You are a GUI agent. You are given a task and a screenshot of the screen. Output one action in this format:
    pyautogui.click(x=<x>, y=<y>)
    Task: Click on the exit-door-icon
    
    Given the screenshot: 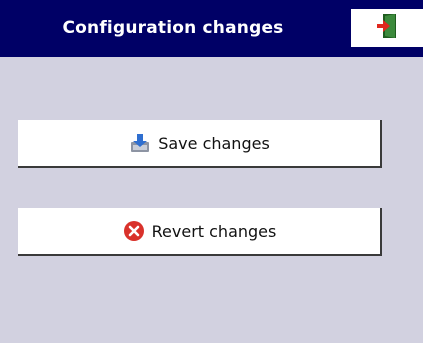 What is the action you would take?
    pyautogui.click(x=387, y=28)
    